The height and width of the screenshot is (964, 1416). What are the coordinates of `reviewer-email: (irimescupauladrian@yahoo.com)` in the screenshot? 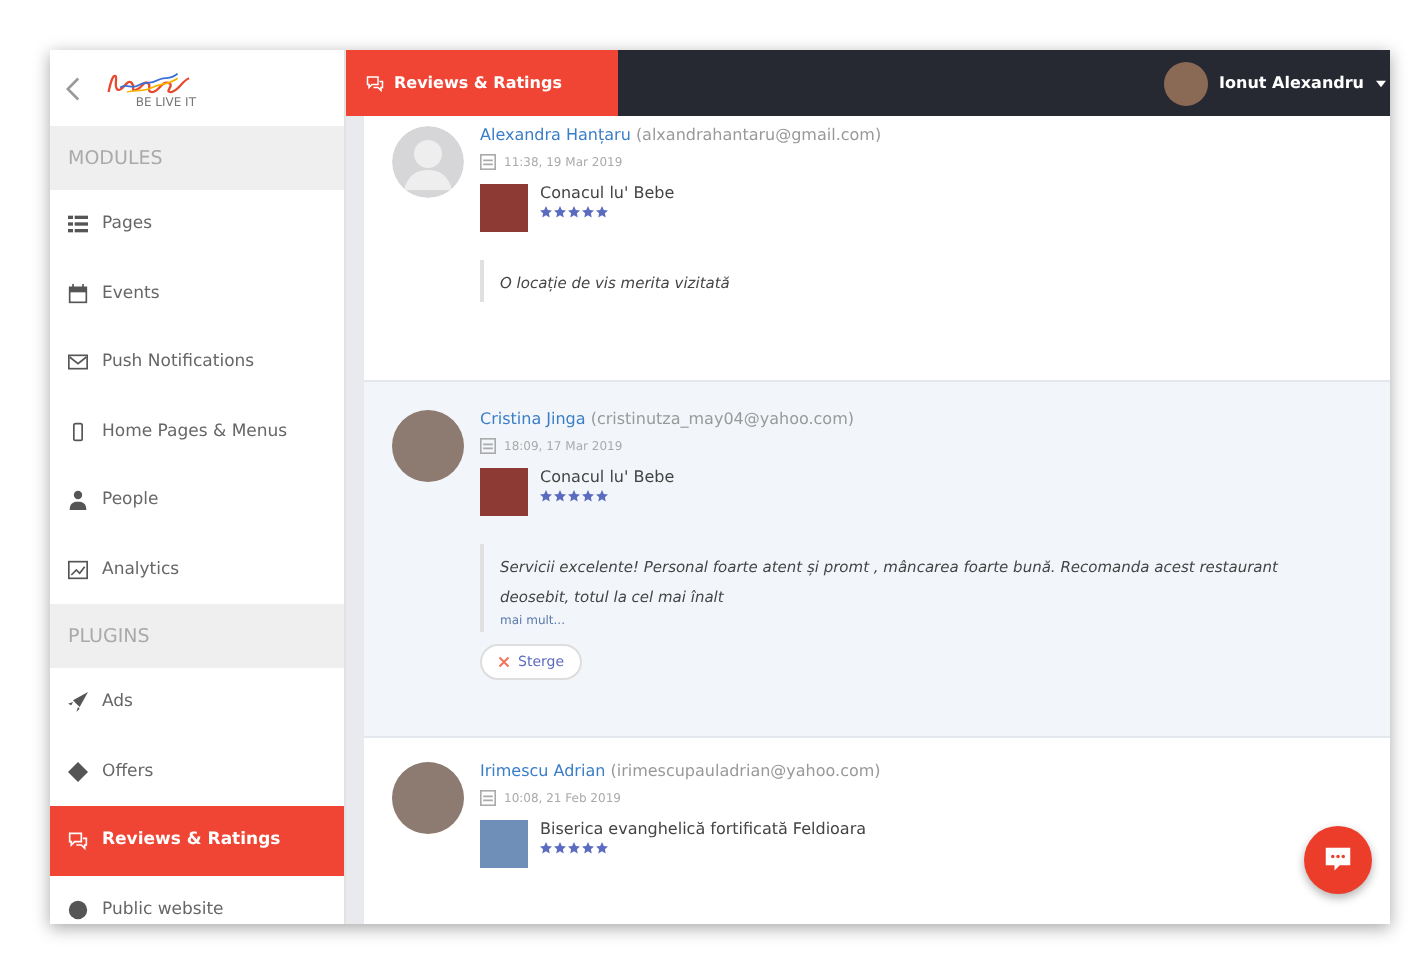 It's located at (745, 771).